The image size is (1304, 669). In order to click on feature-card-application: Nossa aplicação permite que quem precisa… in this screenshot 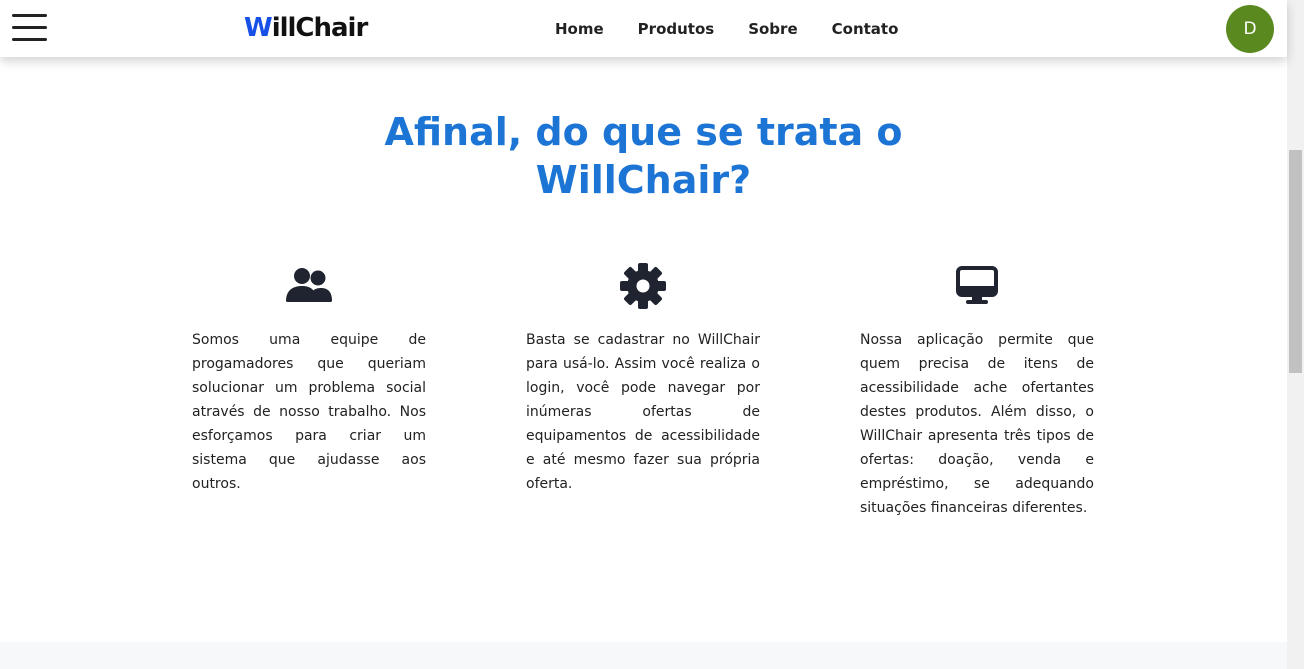, I will do `click(977, 391)`.